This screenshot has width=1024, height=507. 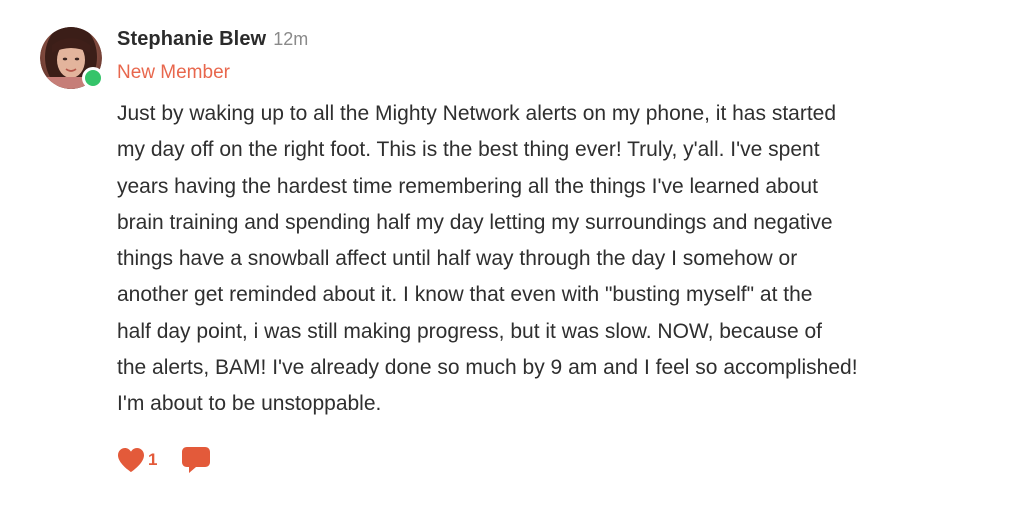 I want to click on comment-button, so click(x=196, y=460).